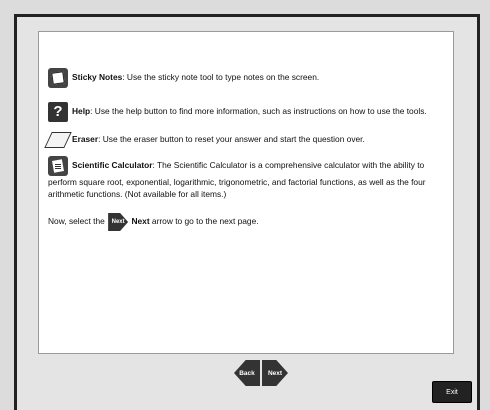 This screenshot has width=490, height=410. Describe the element at coordinates (78, 221) in the screenshot. I see `next-instruction-prefix: Now, select the` at that location.